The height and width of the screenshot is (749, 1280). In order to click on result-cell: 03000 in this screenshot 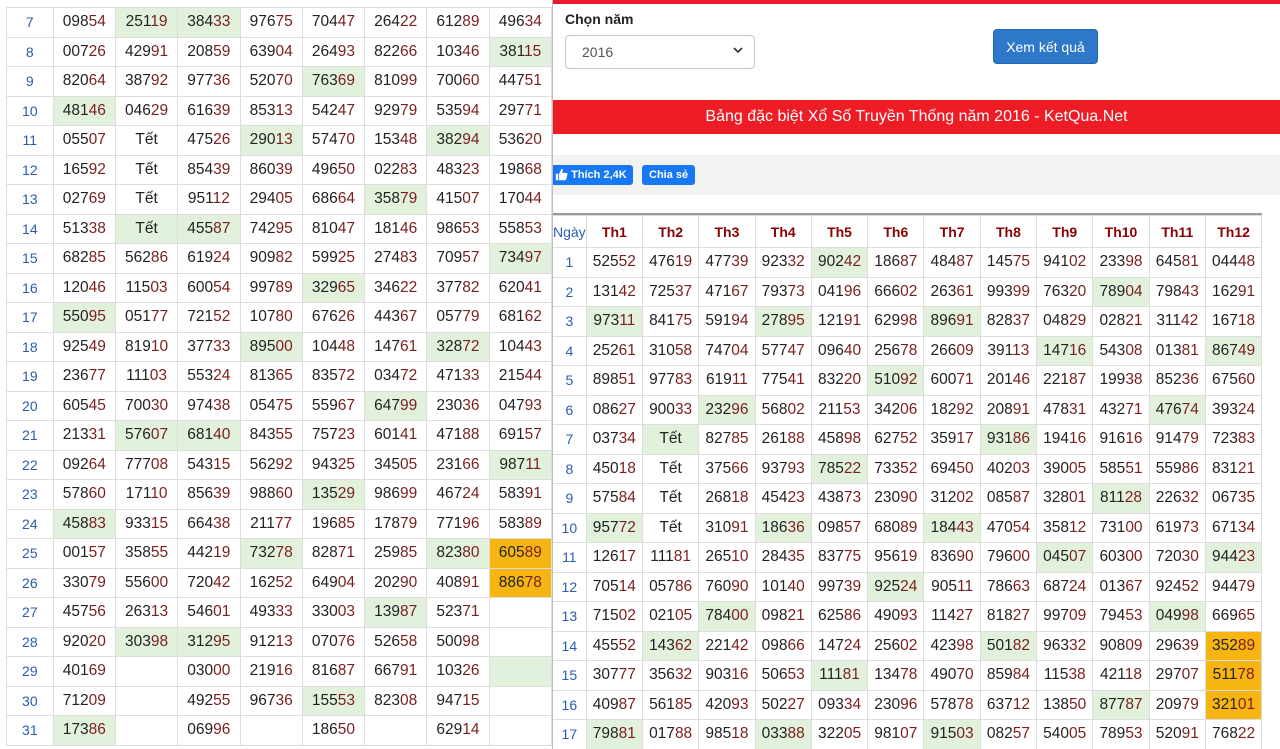, I will do `click(209, 671)`.